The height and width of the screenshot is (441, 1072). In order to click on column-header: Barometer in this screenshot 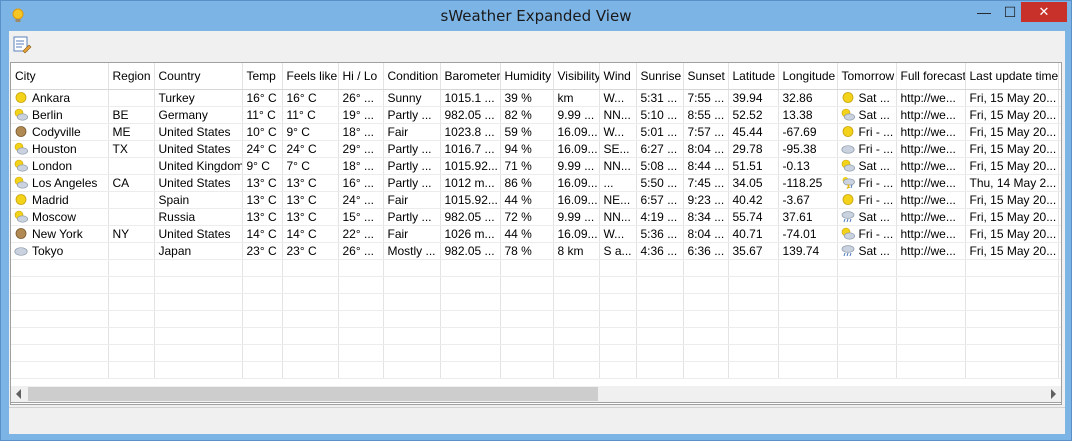, I will do `click(470, 76)`.